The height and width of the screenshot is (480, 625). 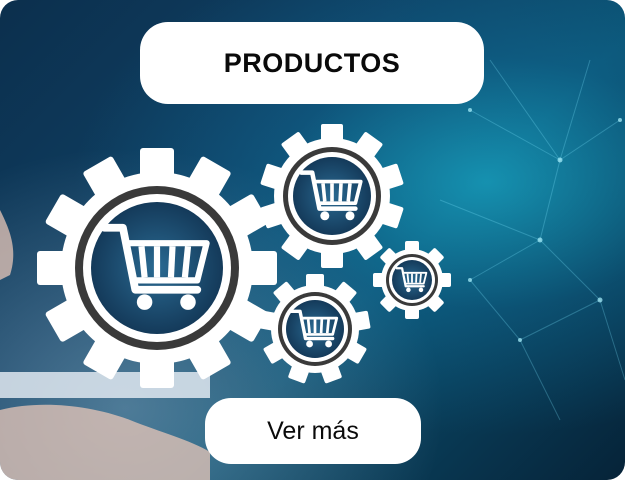 I want to click on hand-shape, so click(x=105, y=442).